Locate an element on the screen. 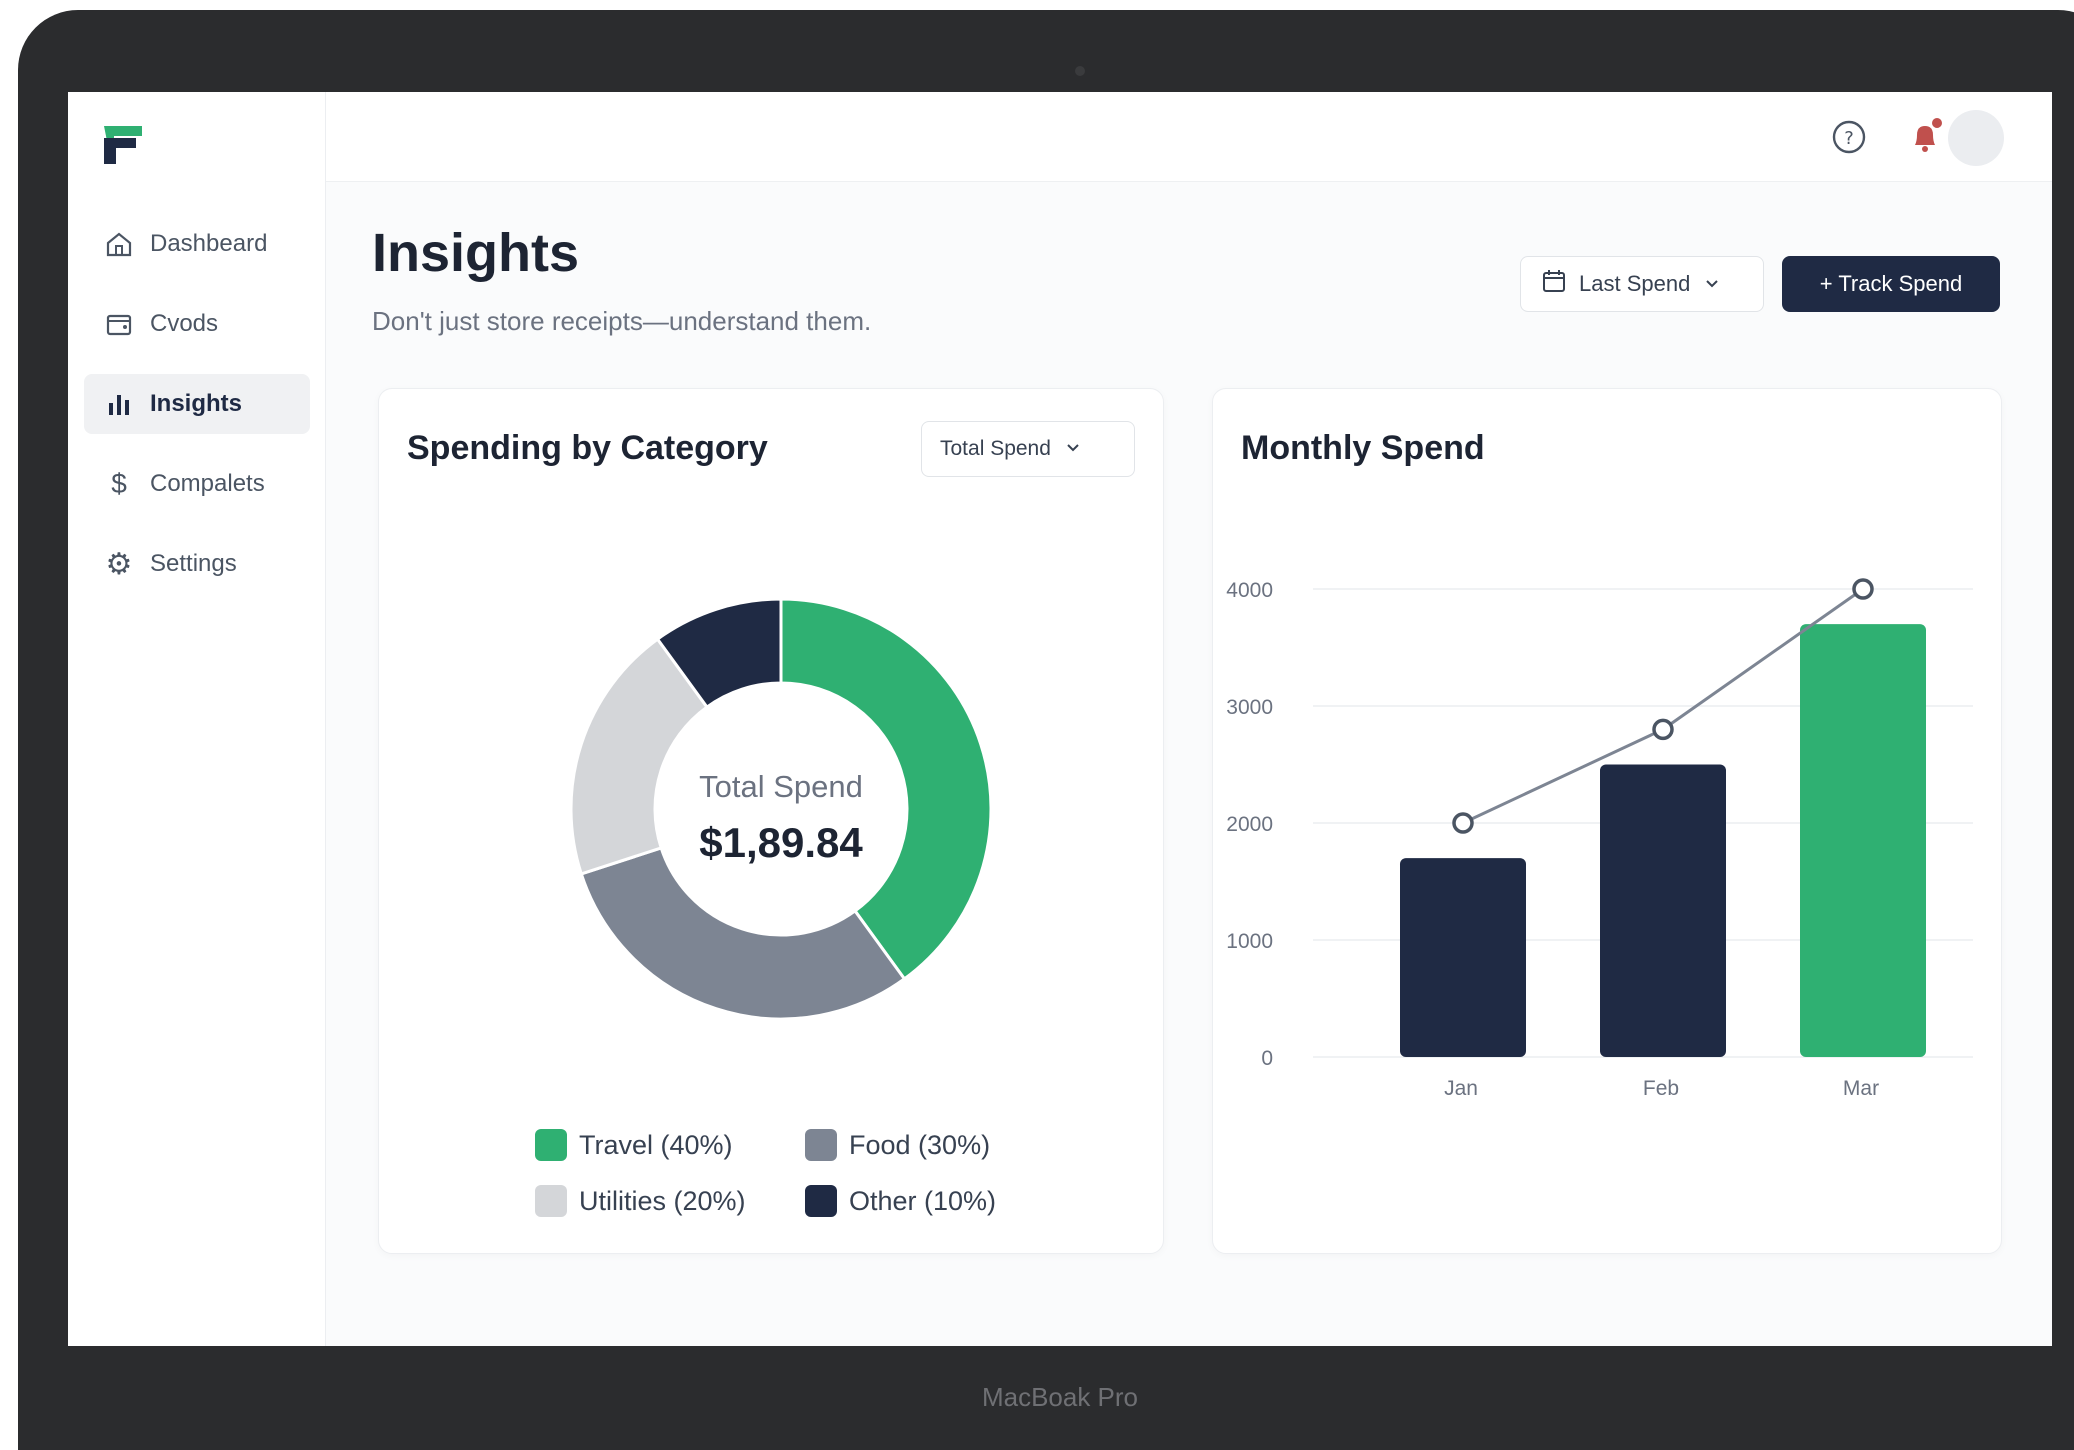  device-label: MacBoak Pro is located at coordinates (1060, 1397).